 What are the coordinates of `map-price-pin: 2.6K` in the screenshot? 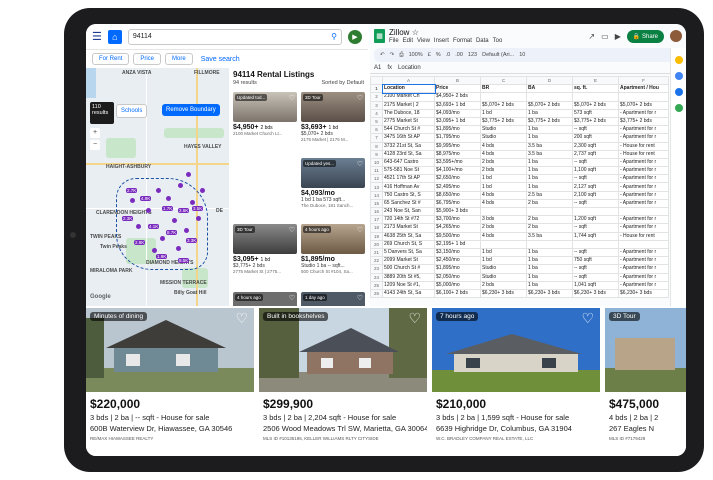 It's located at (184, 210).